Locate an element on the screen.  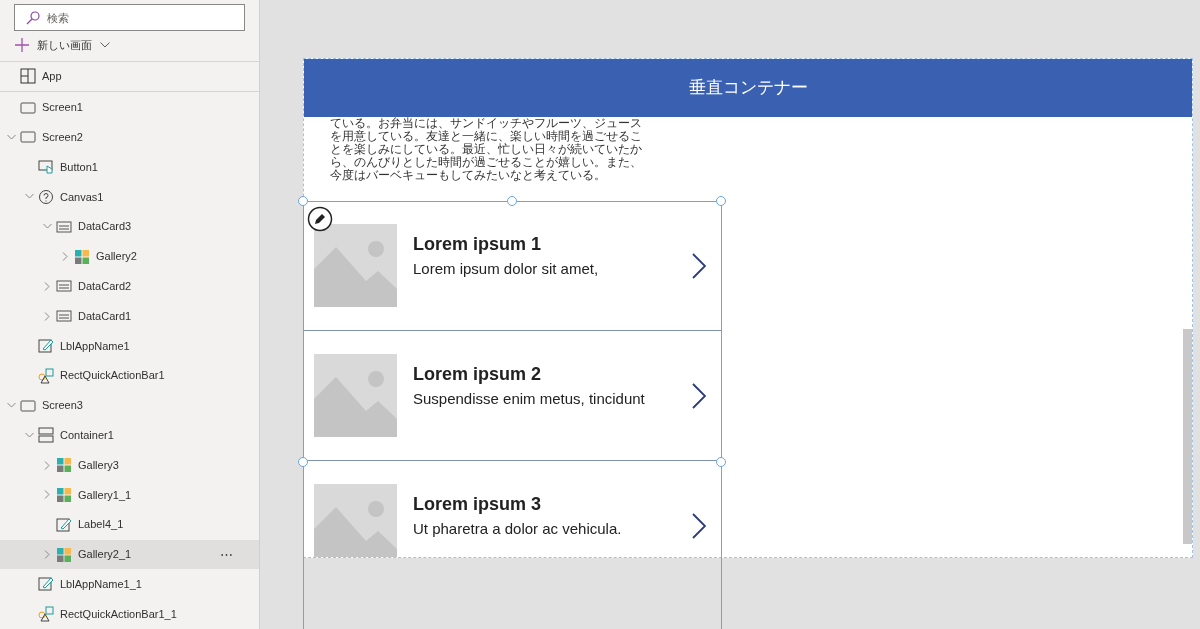
grid-icon is located at coordinates (28, 76).